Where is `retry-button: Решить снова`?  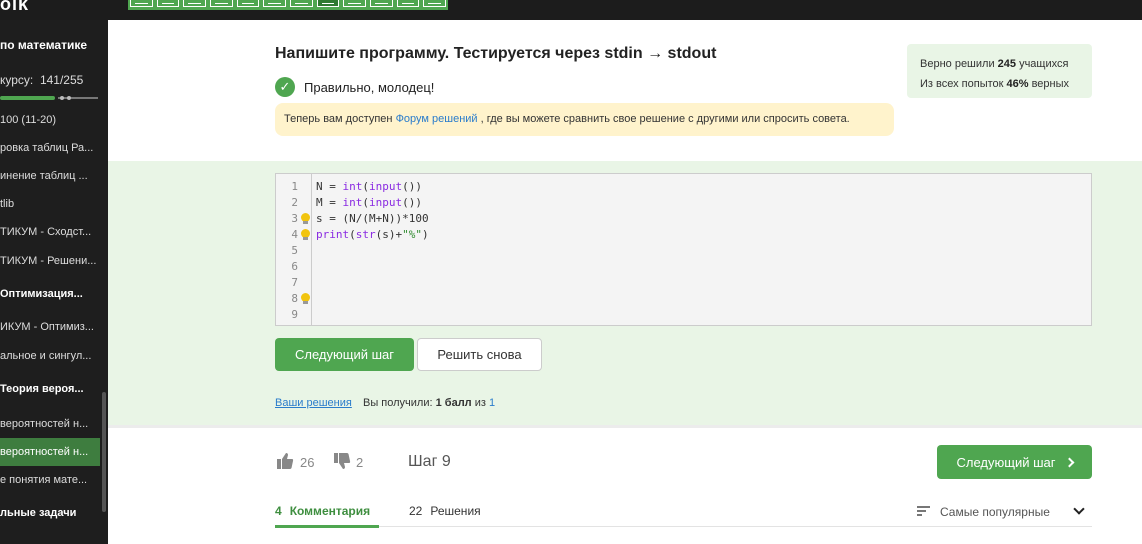 retry-button: Решить снова is located at coordinates (479, 354).